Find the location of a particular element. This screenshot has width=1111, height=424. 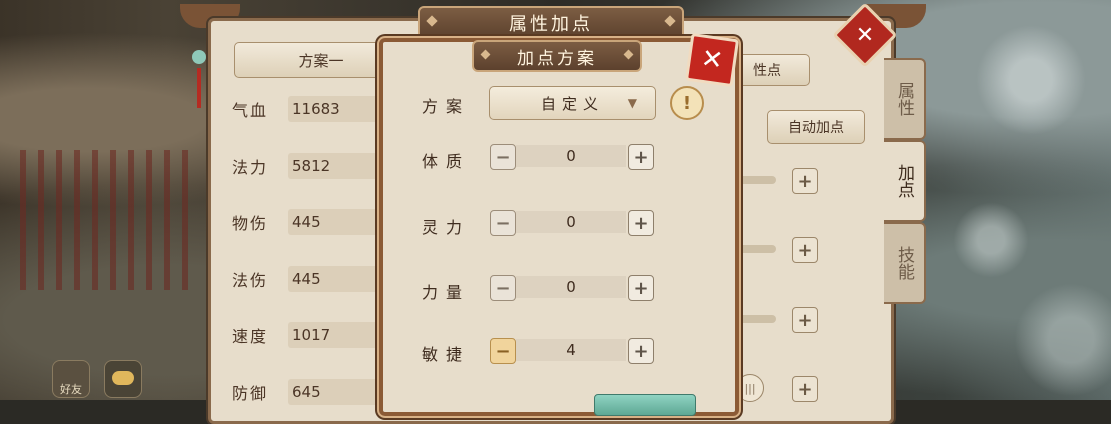

stat-row-hp: 气血 11683 is located at coordinates (307, 109).